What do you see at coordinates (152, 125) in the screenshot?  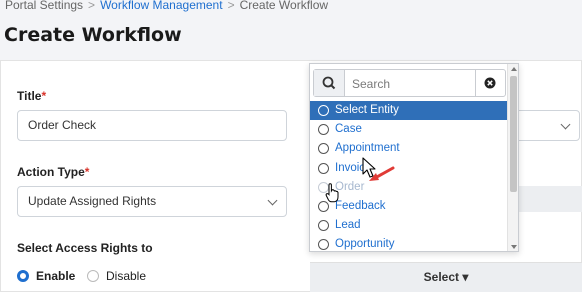 I see `title-input: Order Check` at bounding box center [152, 125].